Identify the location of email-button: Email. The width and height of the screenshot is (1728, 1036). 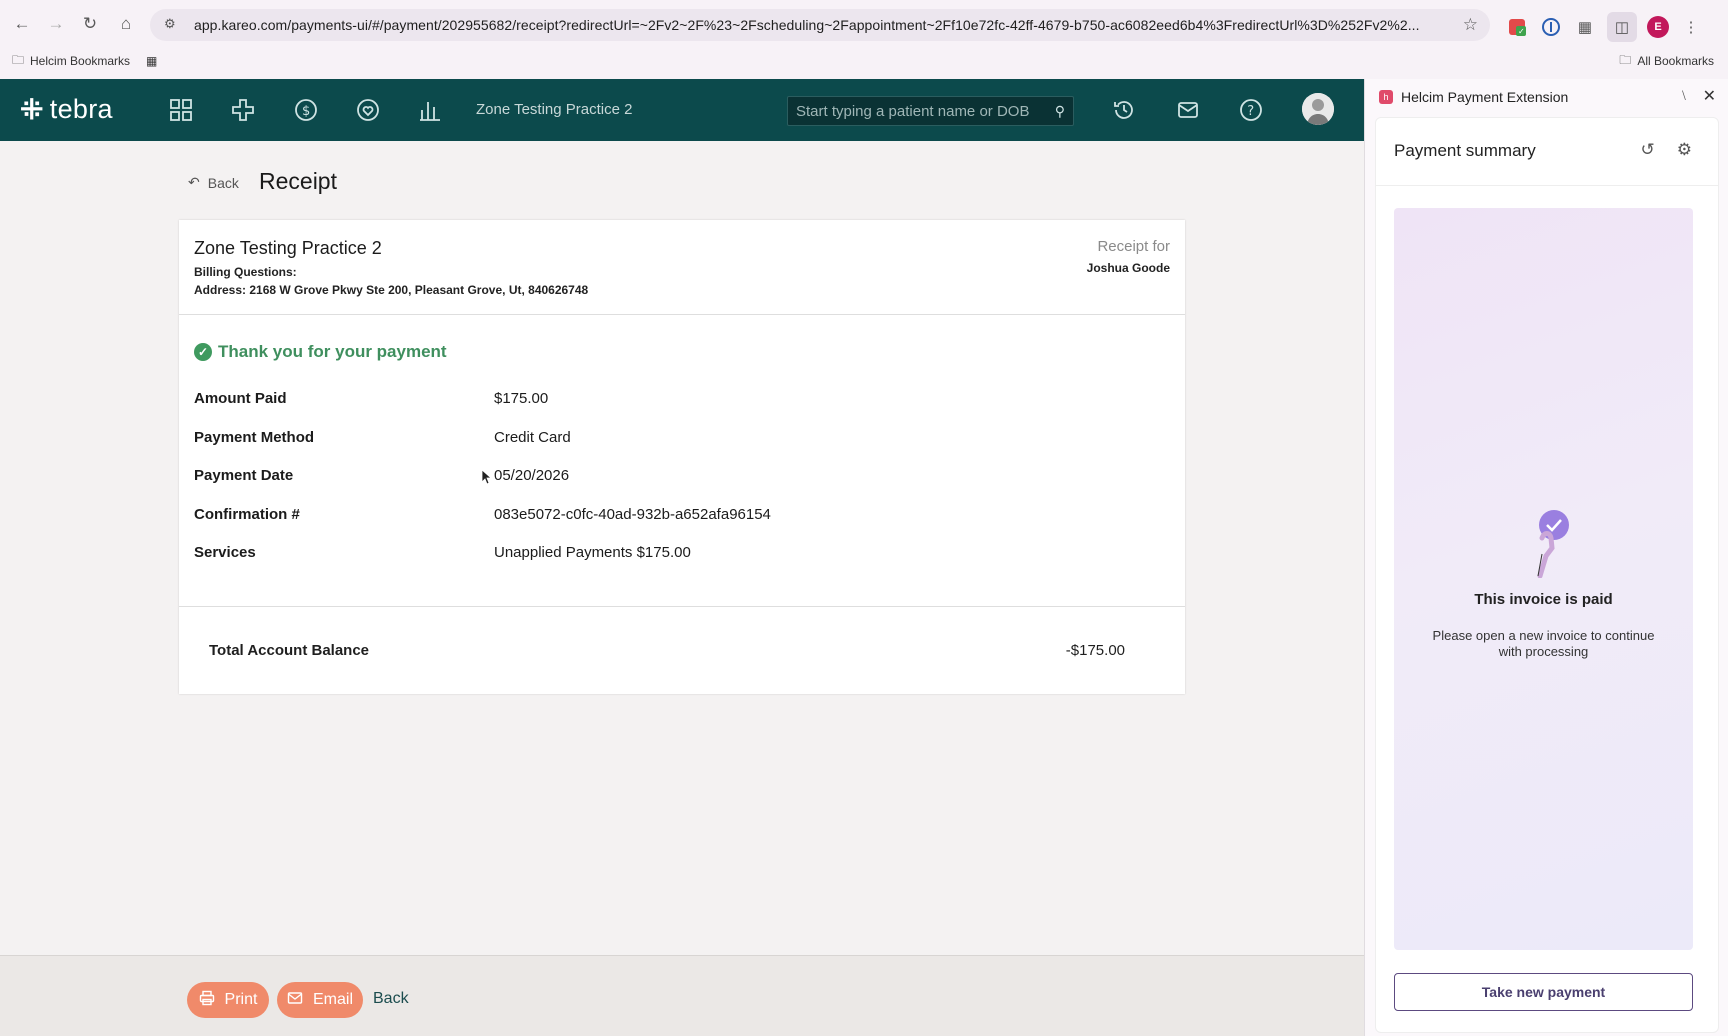
(320, 1000).